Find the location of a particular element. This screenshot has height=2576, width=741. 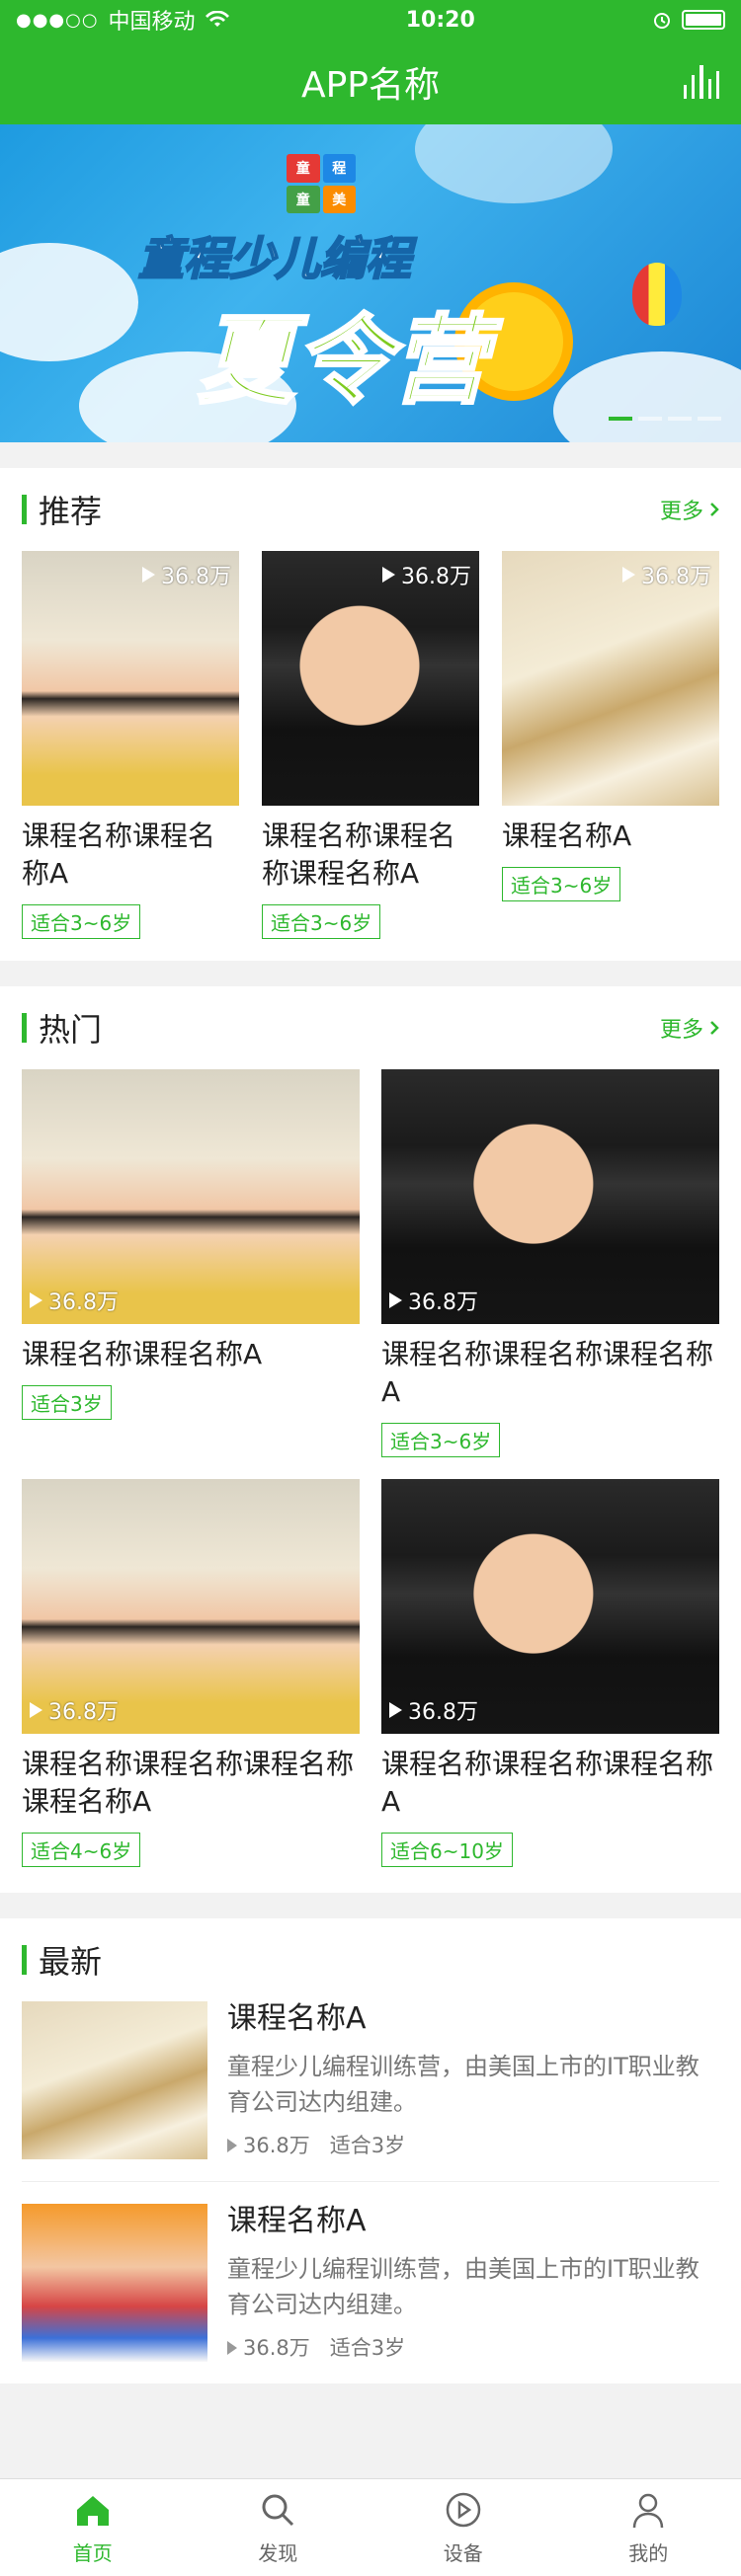

section-title: 推荐 is located at coordinates (62, 509).